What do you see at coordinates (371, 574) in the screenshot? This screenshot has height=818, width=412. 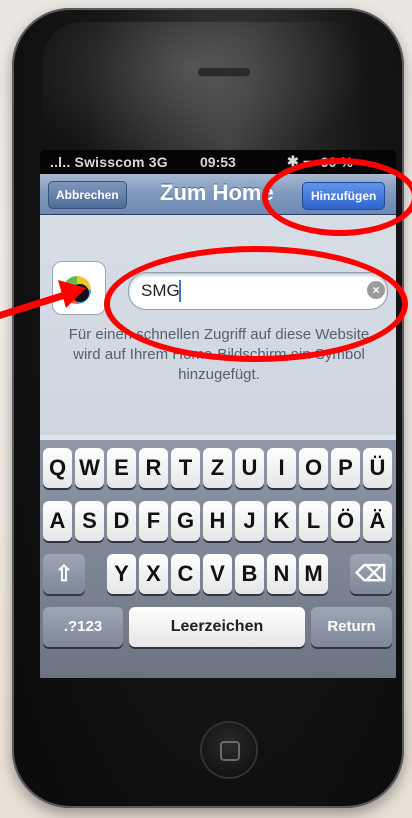 I see `backspace-key: ⌫` at bounding box center [371, 574].